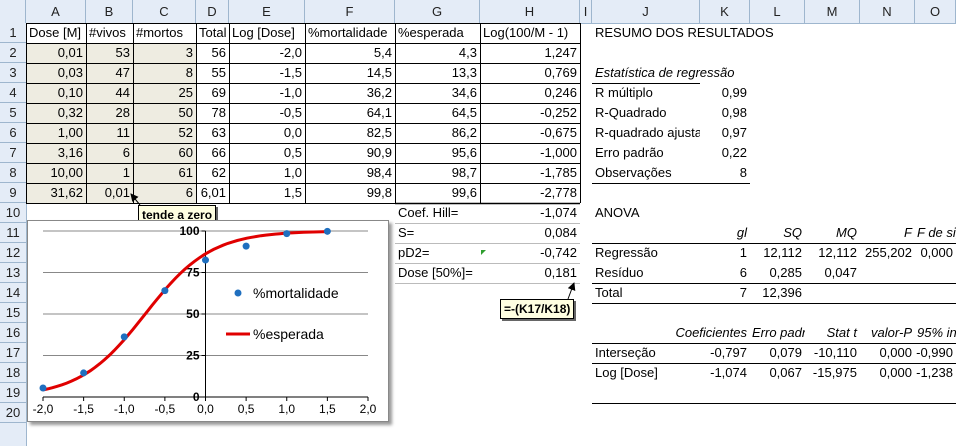  Describe the element at coordinates (646, 133) in the screenshot. I see `reg-stat-label: R-quadrado ajustado` at that location.